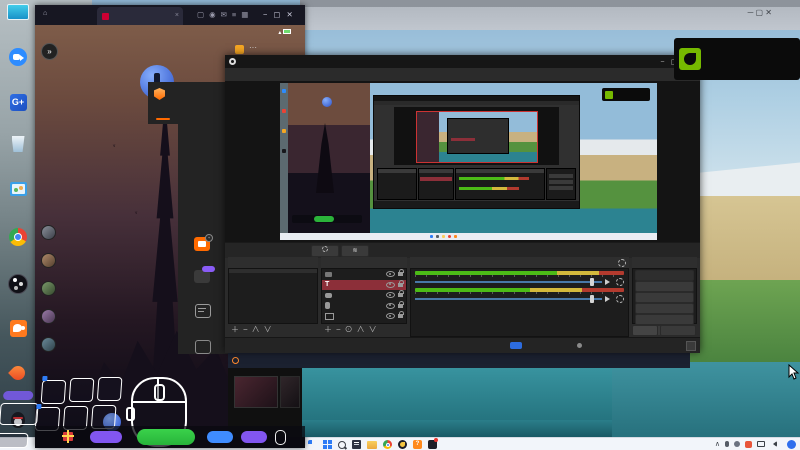 The height and width of the screenshot is (450, 800). I want to click on mouse-cursor, so click(794, 372).